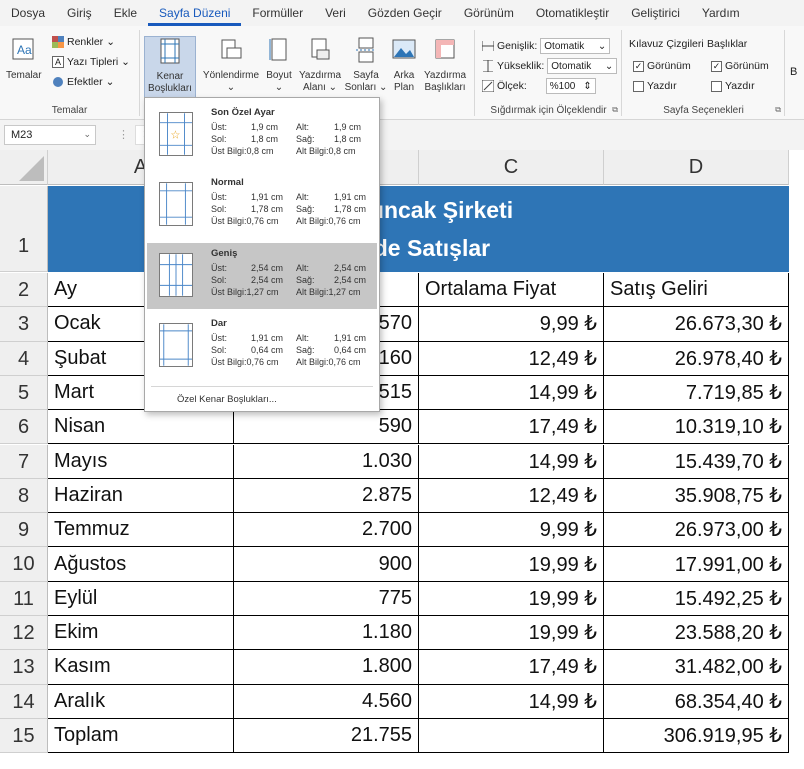 This screenshot has width=804, height=769. I want to click on table-cell-d: 17.991,00 ₺, so click(696, 564).